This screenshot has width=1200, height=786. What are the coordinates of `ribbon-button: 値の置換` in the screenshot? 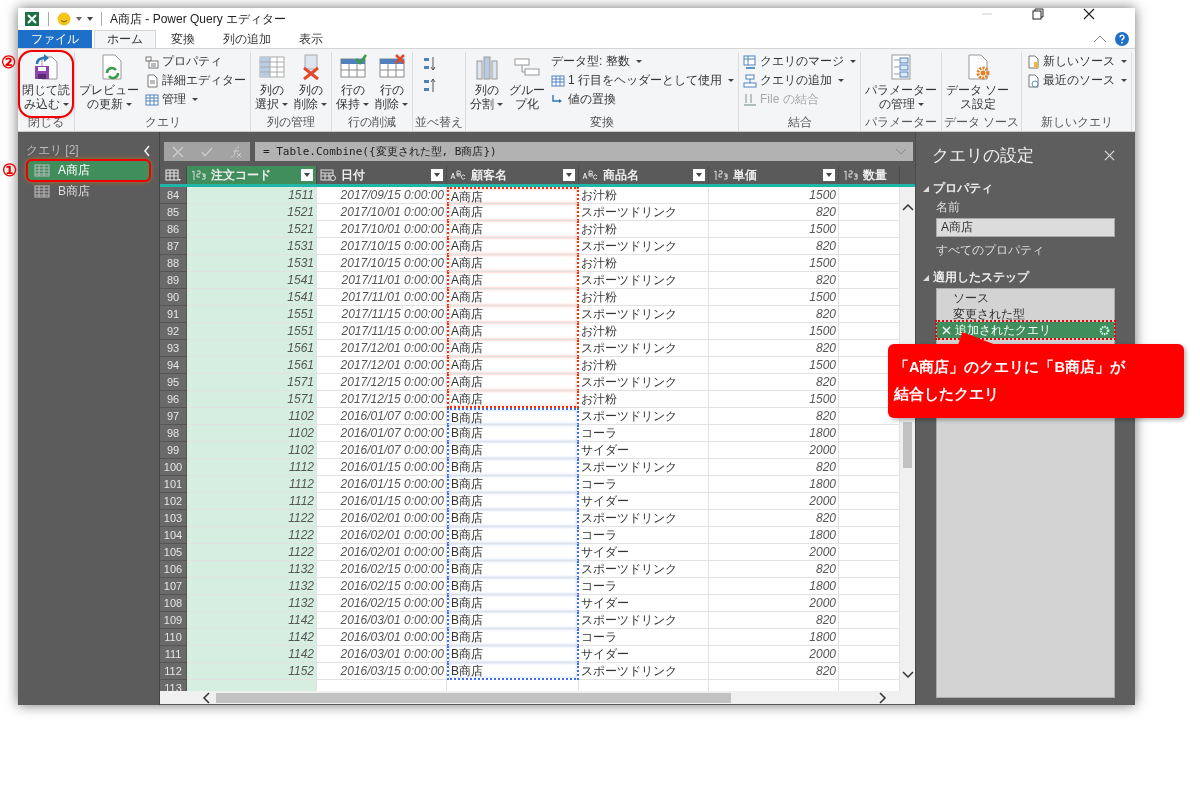 It's located at (642, 99).